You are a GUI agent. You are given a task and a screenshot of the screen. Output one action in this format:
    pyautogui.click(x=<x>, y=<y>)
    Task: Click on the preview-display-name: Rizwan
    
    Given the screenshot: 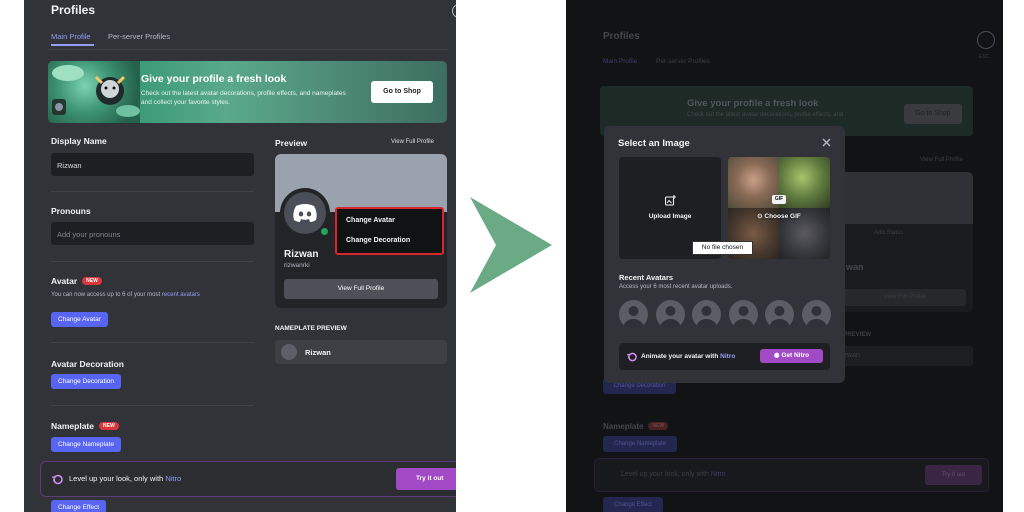 What is the action you would take?
    pyautogui.click(x=301, y=254)
    